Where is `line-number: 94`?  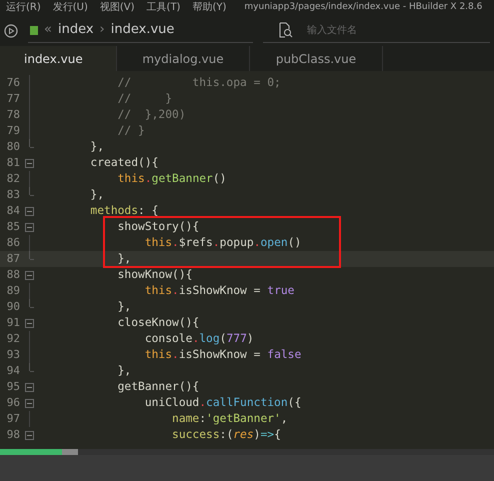 line-number: 94 is located at coordinates (13, 370).